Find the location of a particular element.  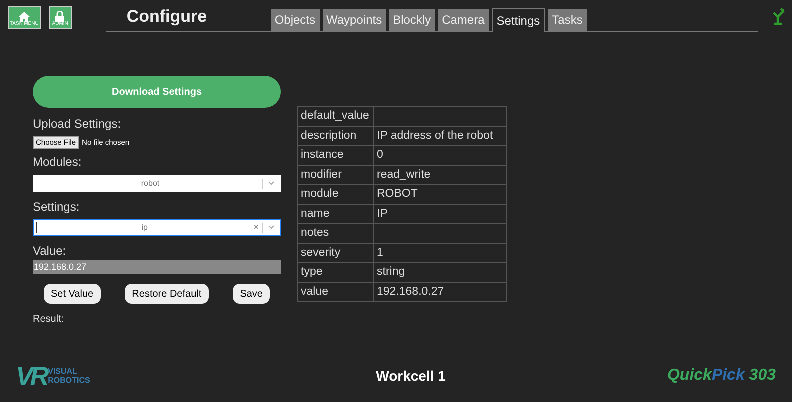

property-name-cell: notes is located at coordinates (336, 233).